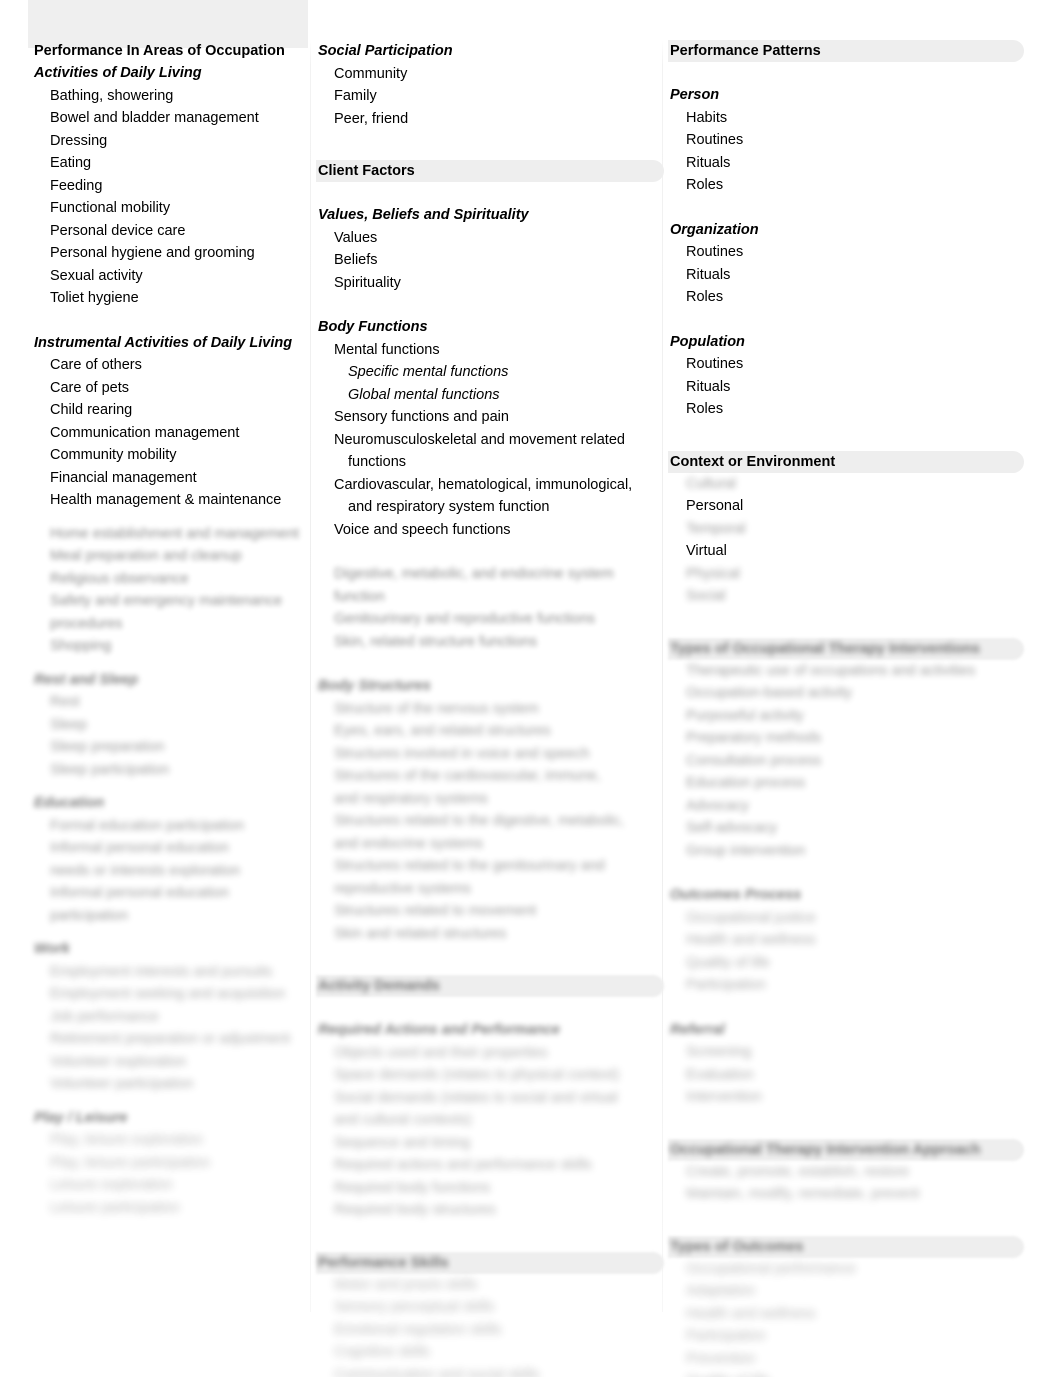 This screenshot has height=1377, width=1062. What do you see at coordinates (714, 229) in the screenshot?
I see `group-heading-organization: Organization` at bounding box center [714, 229].